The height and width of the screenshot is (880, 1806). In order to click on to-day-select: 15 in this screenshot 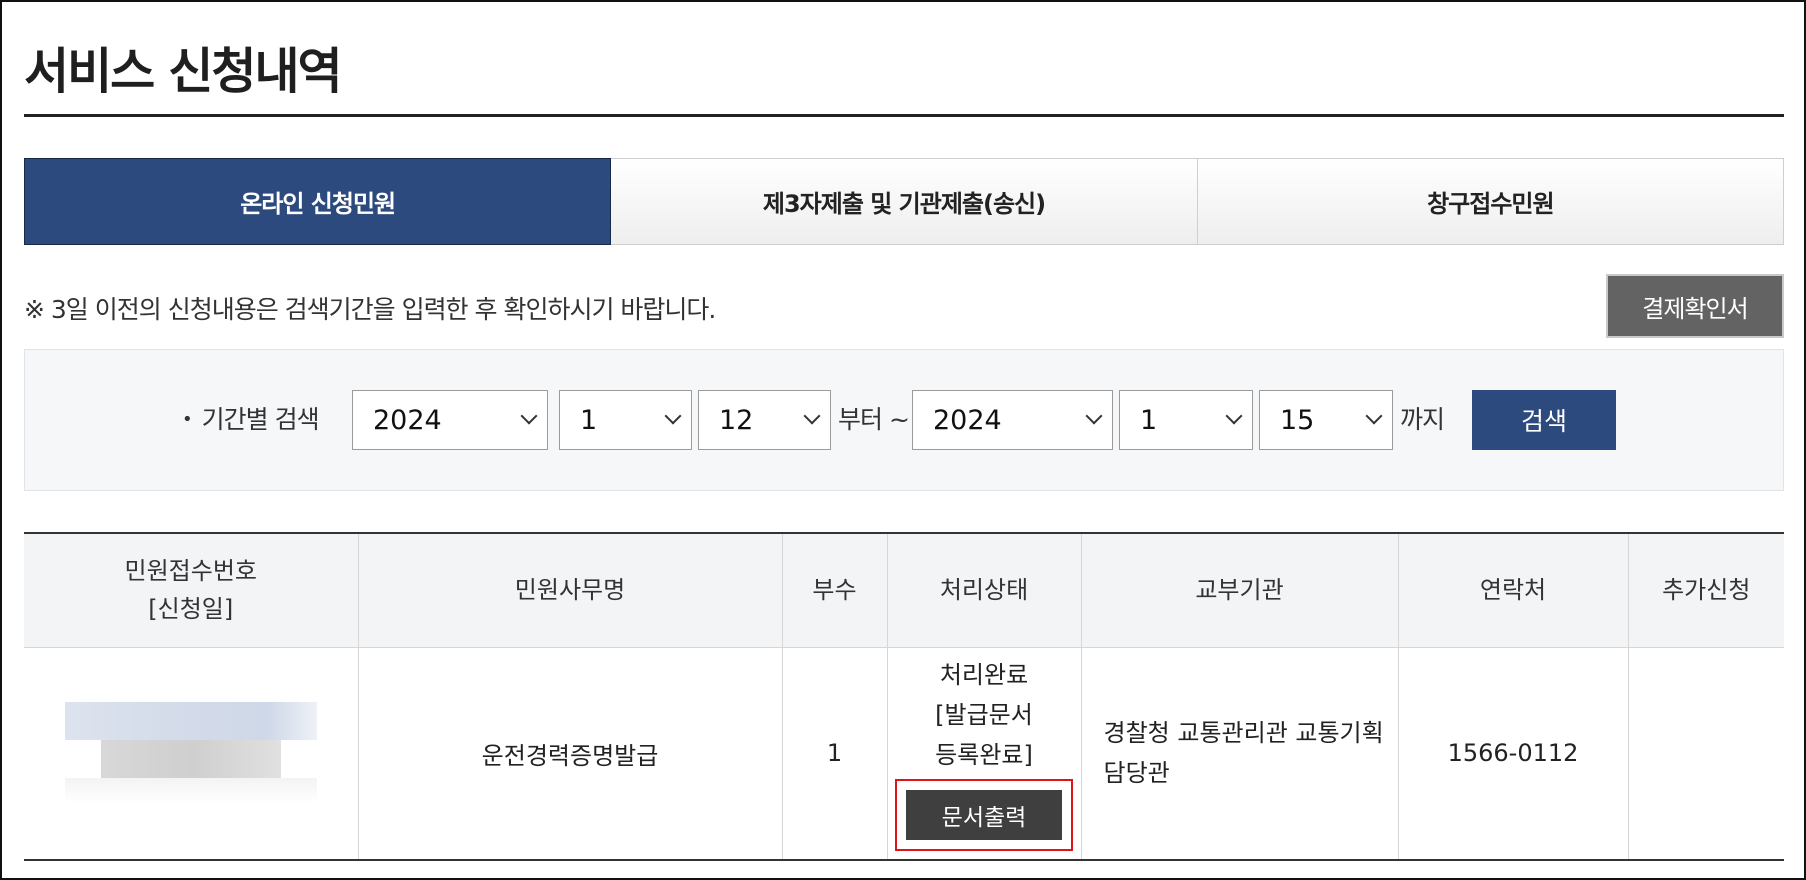, I will do `click(1326, 420)`.